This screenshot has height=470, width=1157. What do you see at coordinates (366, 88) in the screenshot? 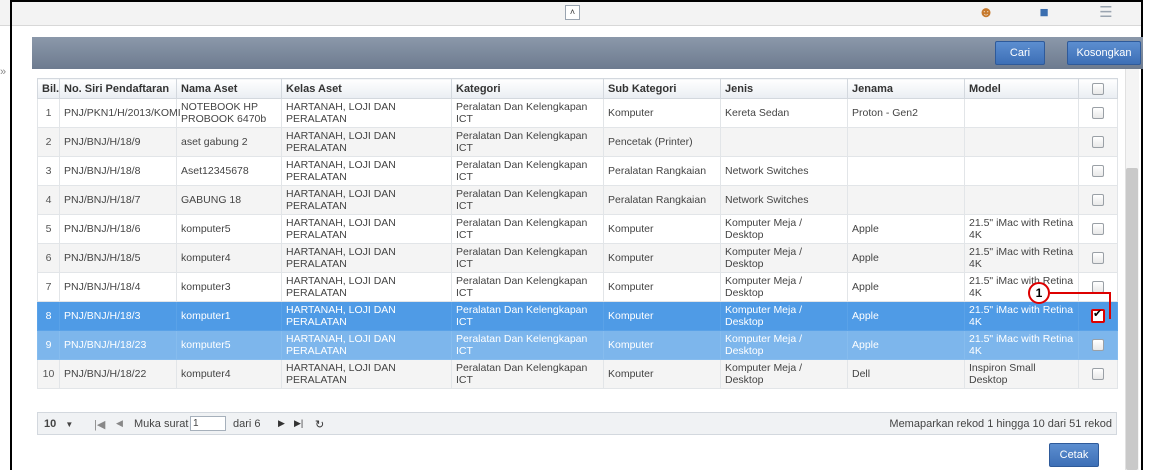
I see `column-header-kelas-aset: Kelas Aset` at bounding box center [366, 88].